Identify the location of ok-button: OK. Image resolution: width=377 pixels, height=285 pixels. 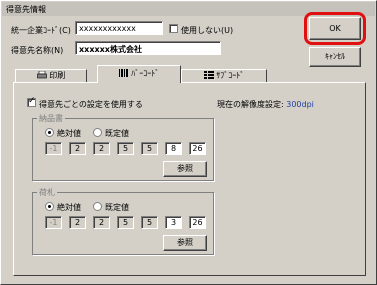
(335, 28).